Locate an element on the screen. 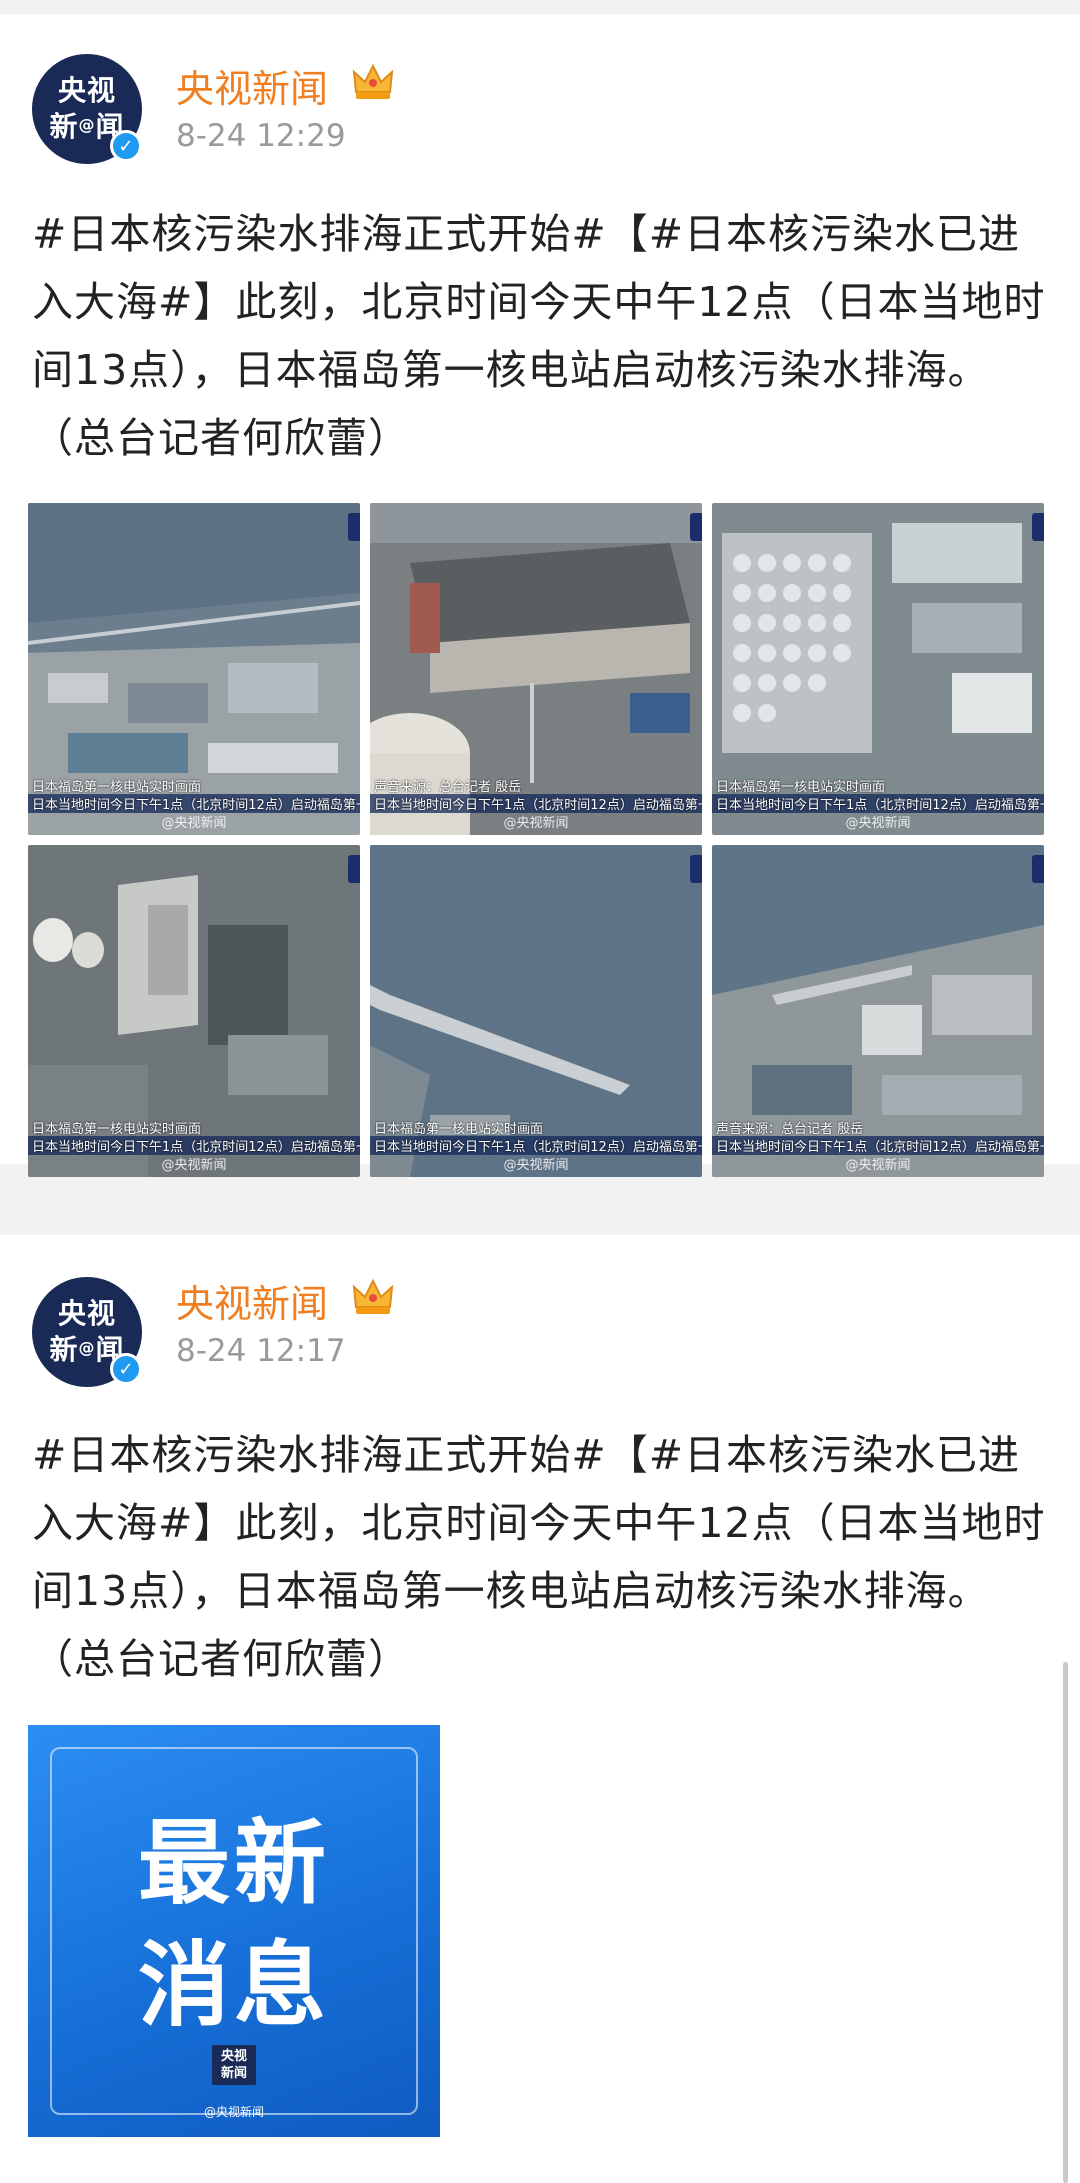 Image resolution: width=1080 pixels, height=2183 pixels. card-headline-bottom: 消息 is located at coordinates (233, 1985).